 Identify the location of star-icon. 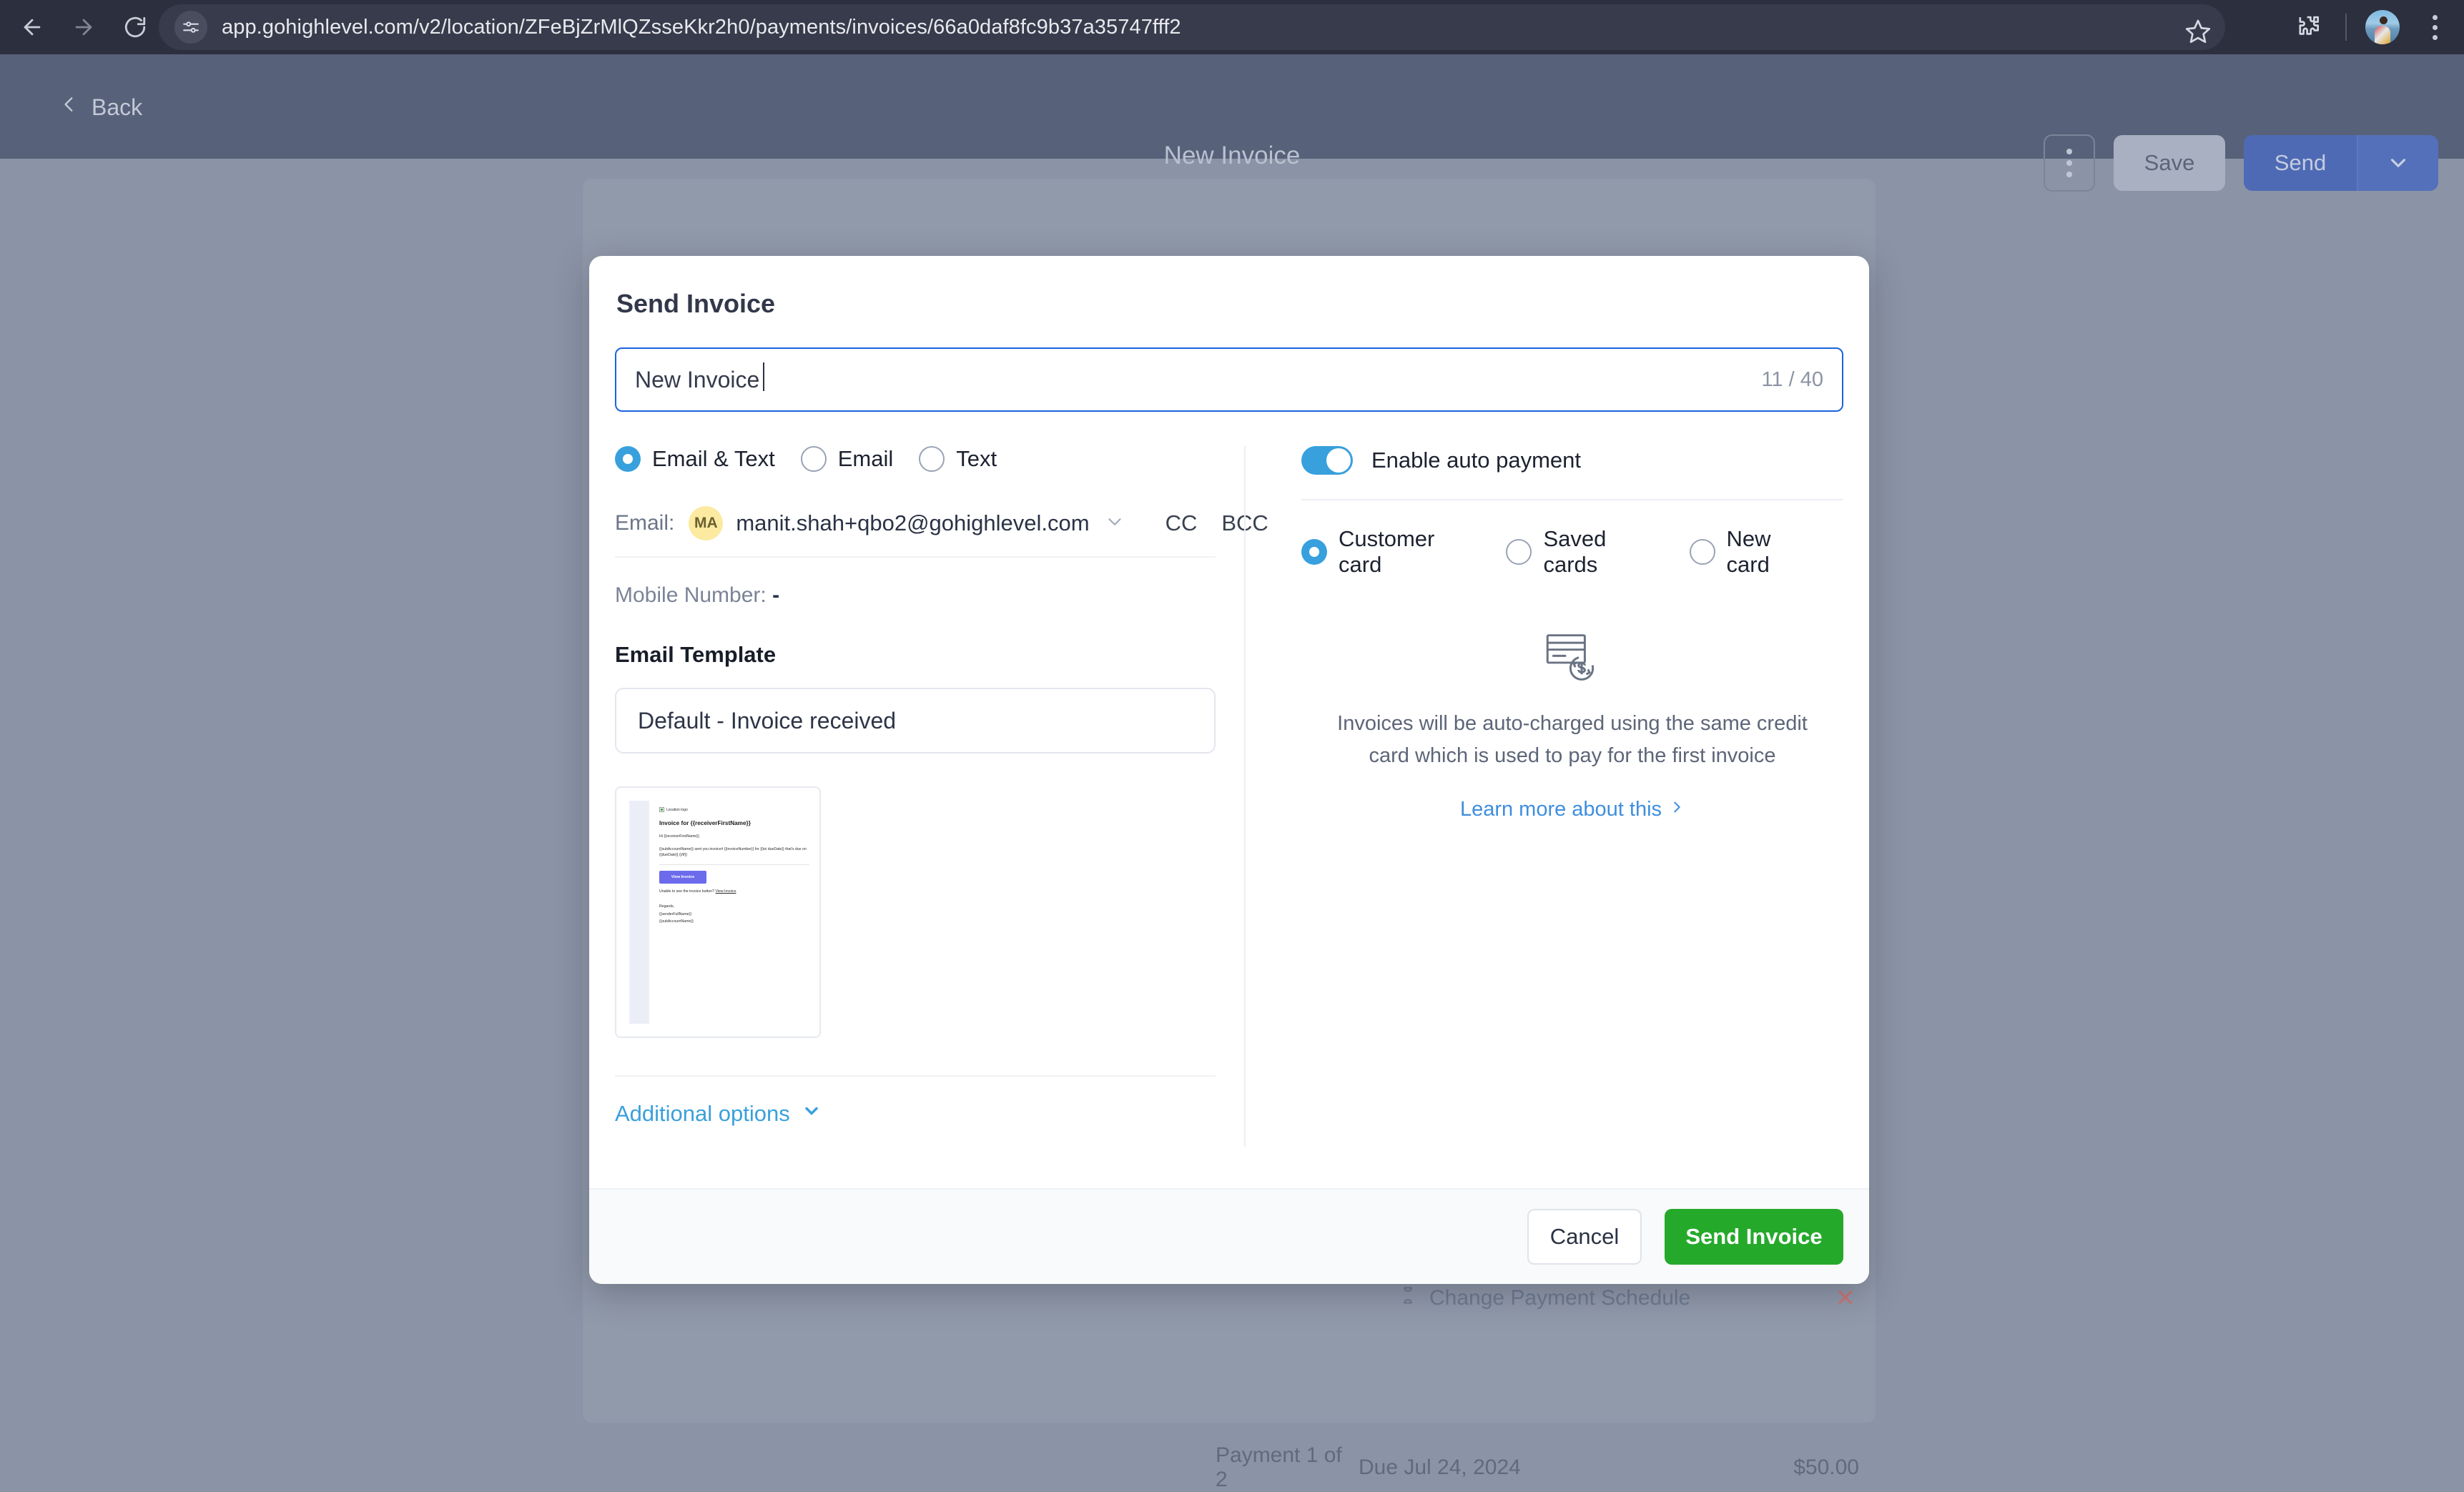
(2198, 31).